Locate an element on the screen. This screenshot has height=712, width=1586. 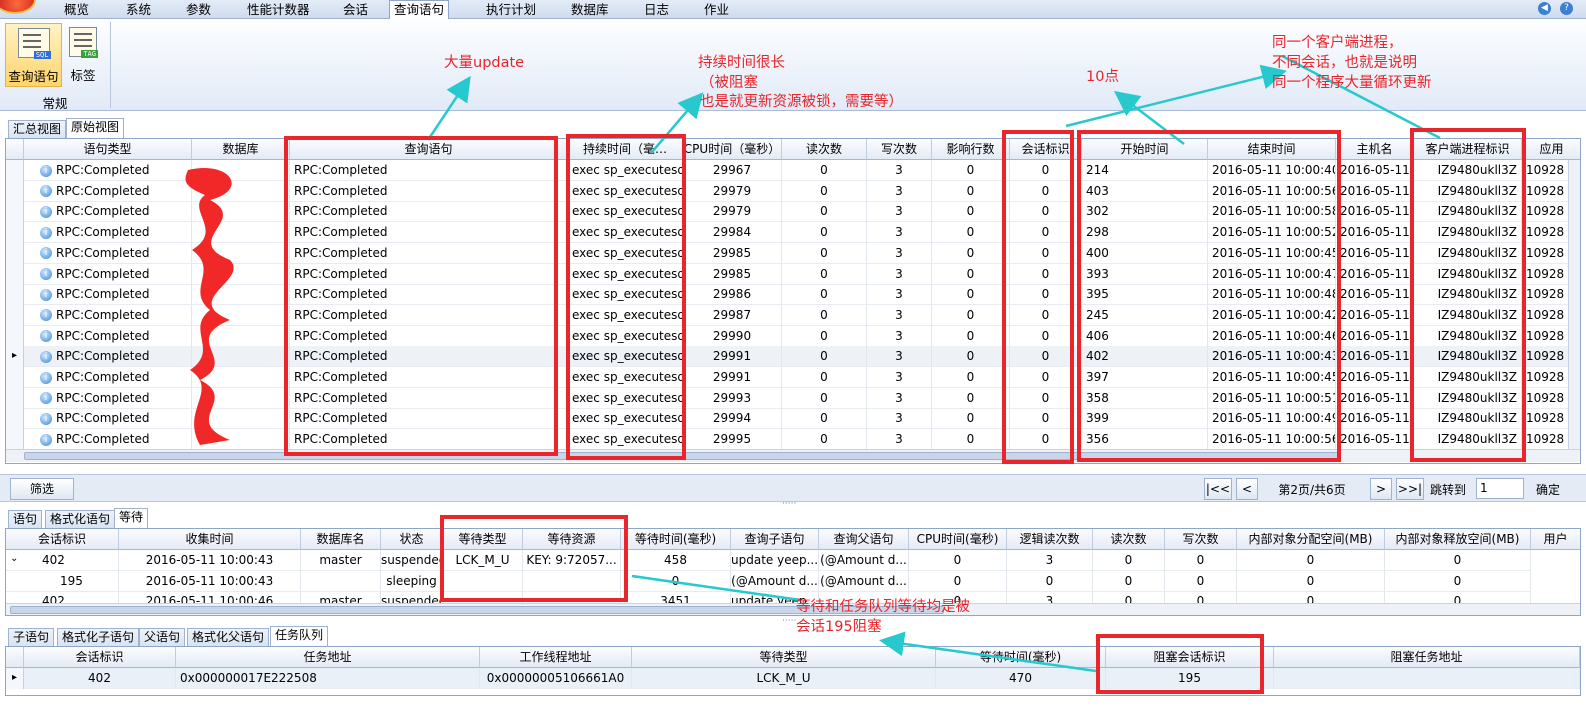
note-blocked-1: 等待和任务队列等待均是被 is located at coordinates (883, 607).